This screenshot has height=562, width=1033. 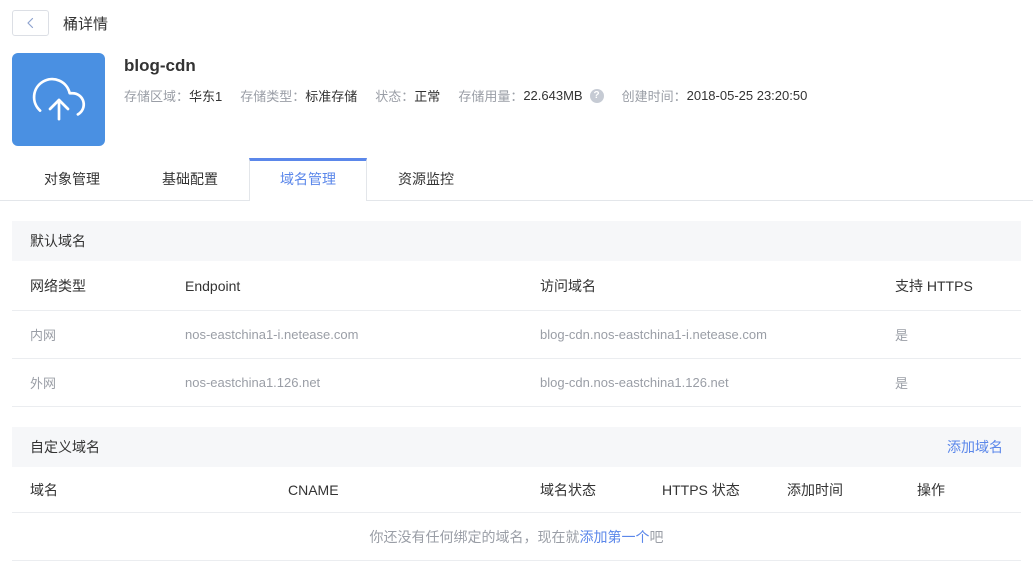 I want to click on add-first-domain-link: 添加第一个, so click(x=615, y=537).